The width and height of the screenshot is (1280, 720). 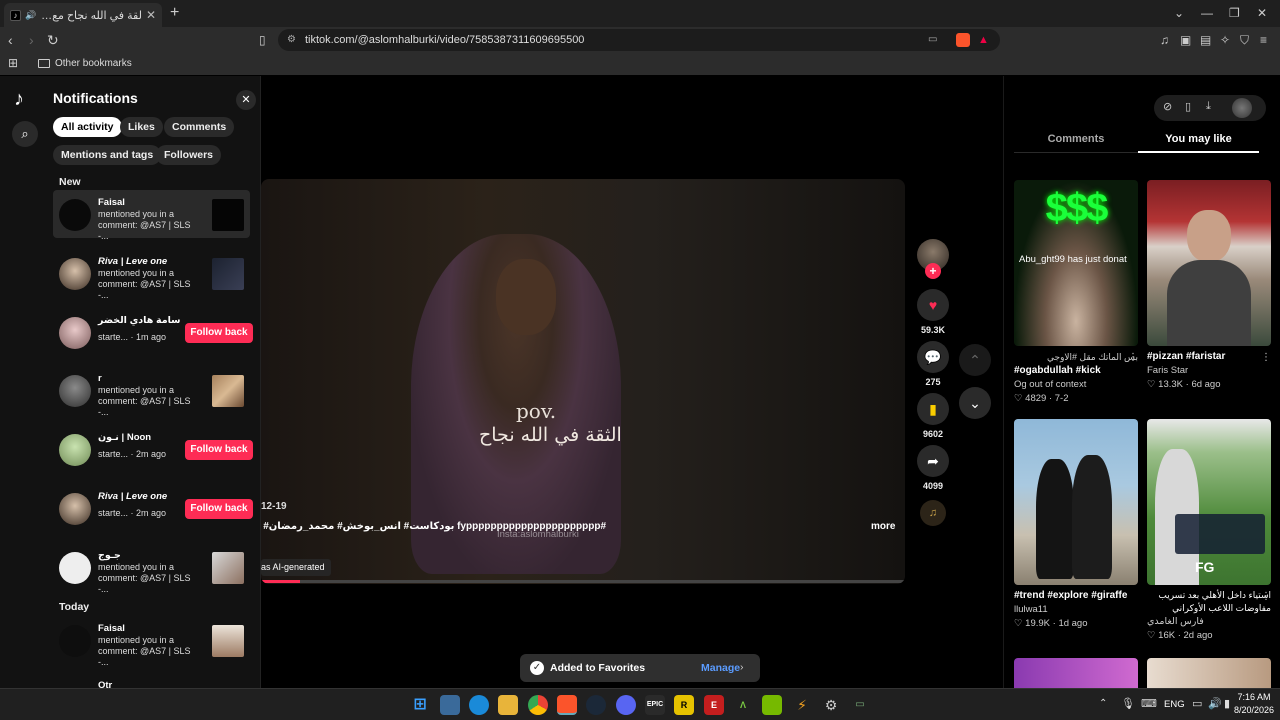 What do you see at coordinates (1215, 703) in the screenshot?
I see `volume-icon: 🔊` at bounding box center [1215, 703].